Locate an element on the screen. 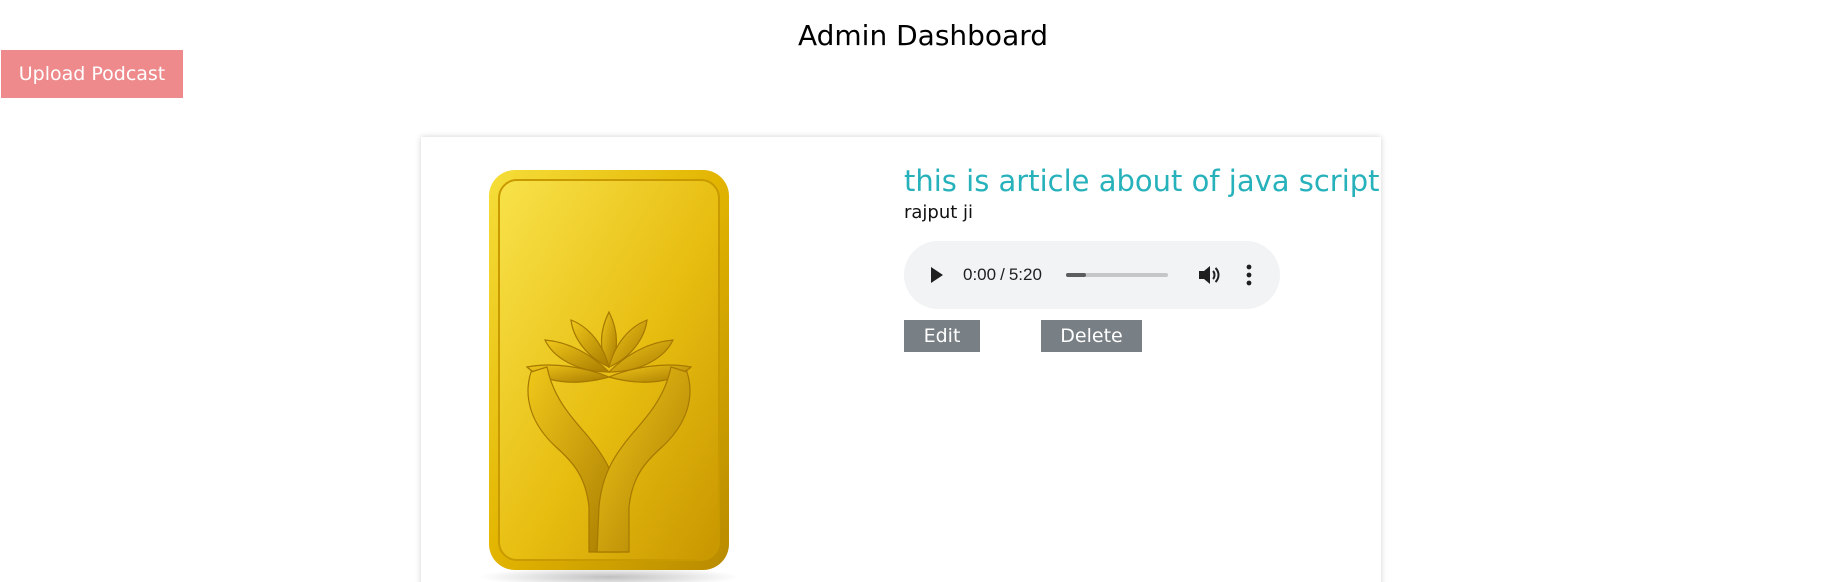 The image size is (1846, 582). progress-slider is located at coordinates (1117, 275).